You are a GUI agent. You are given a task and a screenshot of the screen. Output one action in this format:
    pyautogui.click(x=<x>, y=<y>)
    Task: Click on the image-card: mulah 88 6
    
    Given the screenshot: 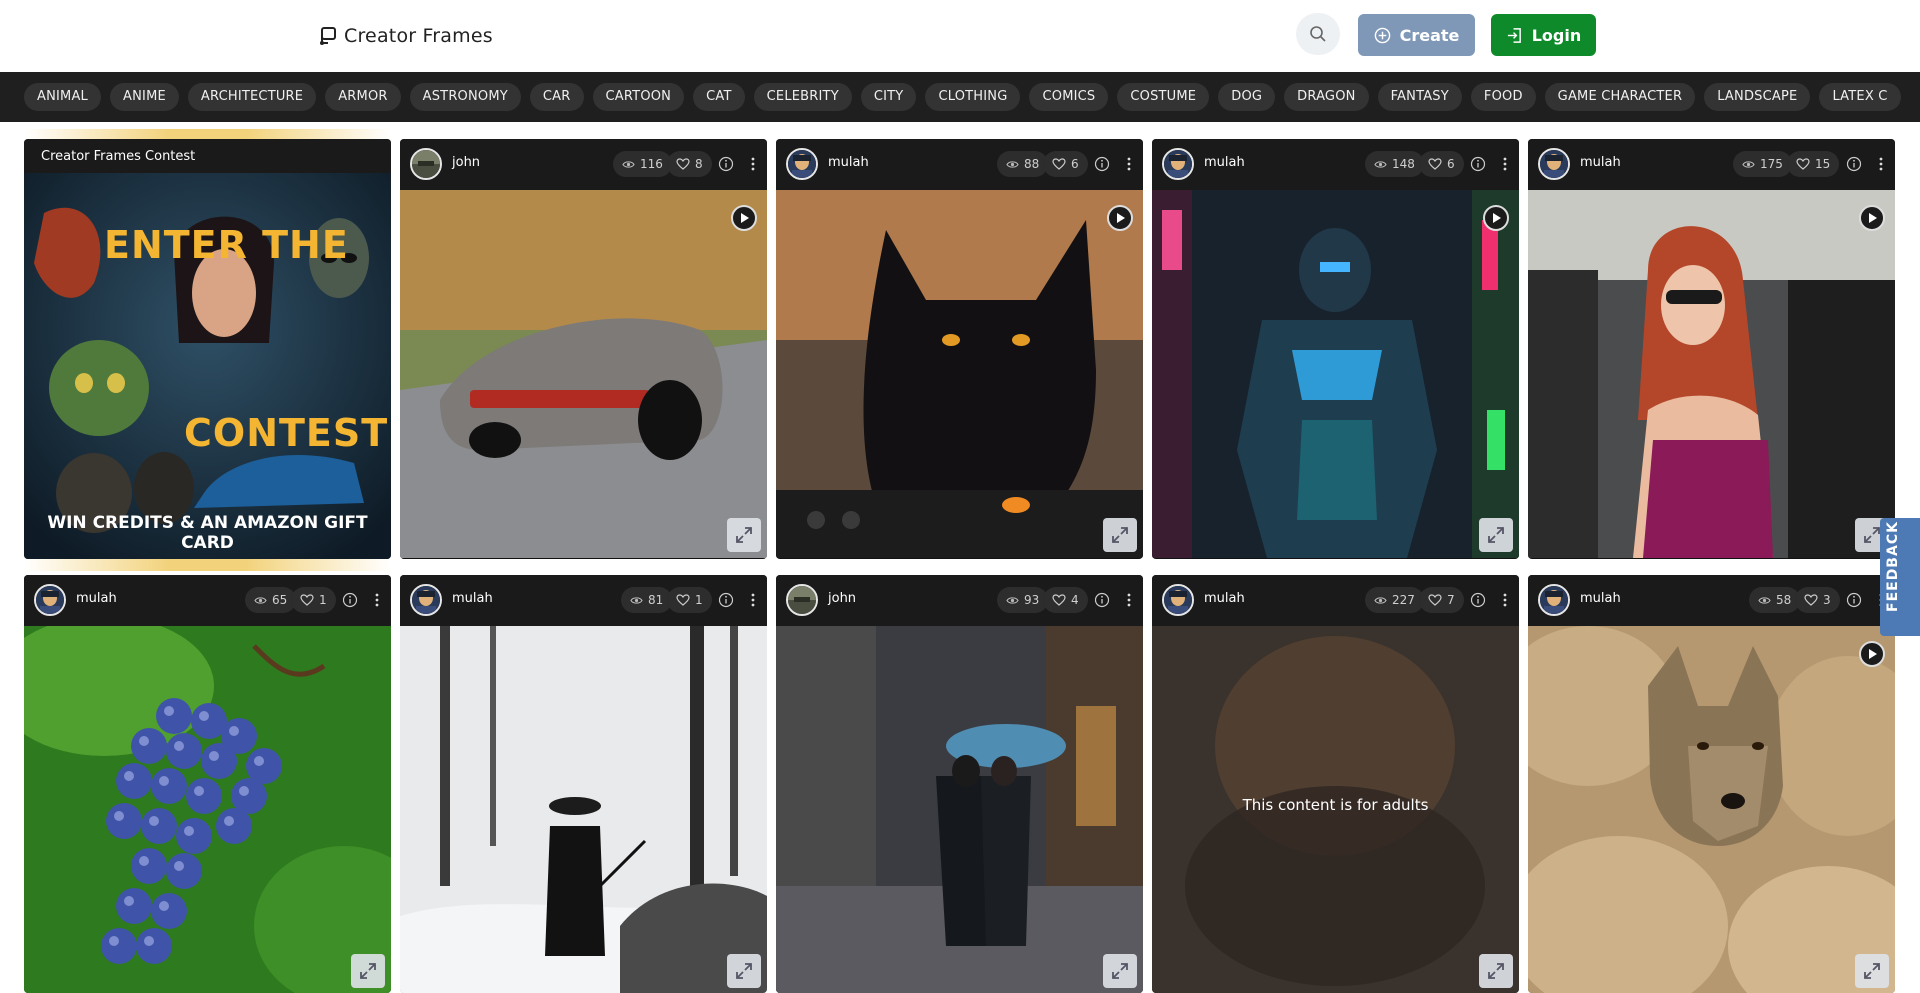 What is the action you would take?
    pyautogui.click(x=959, y=349)
    